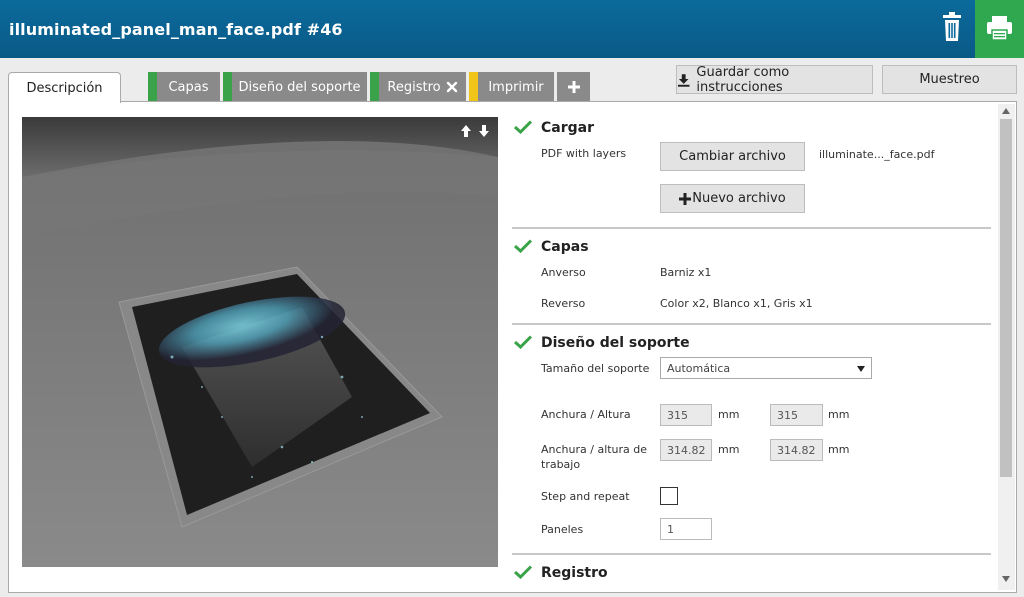 This screenshot has width=1024, height=597. I want to click on printer-icon, so click(999, 28).